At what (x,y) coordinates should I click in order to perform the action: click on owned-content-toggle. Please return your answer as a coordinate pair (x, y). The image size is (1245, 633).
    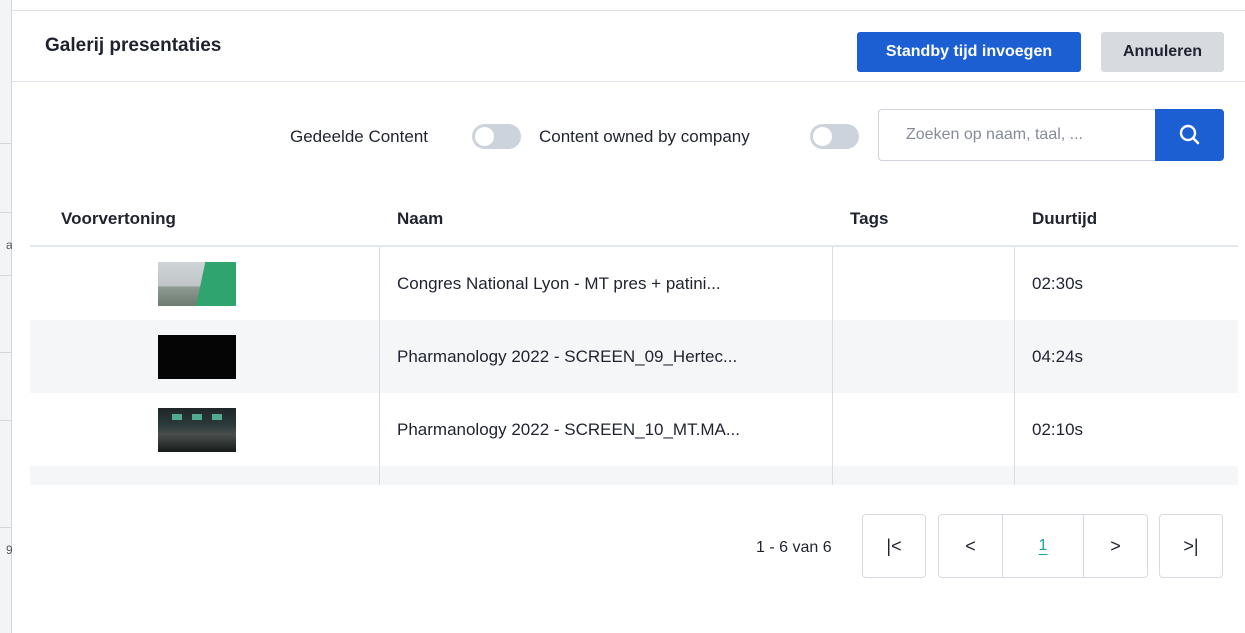
    Looking at the image, I should click on (834, 136).